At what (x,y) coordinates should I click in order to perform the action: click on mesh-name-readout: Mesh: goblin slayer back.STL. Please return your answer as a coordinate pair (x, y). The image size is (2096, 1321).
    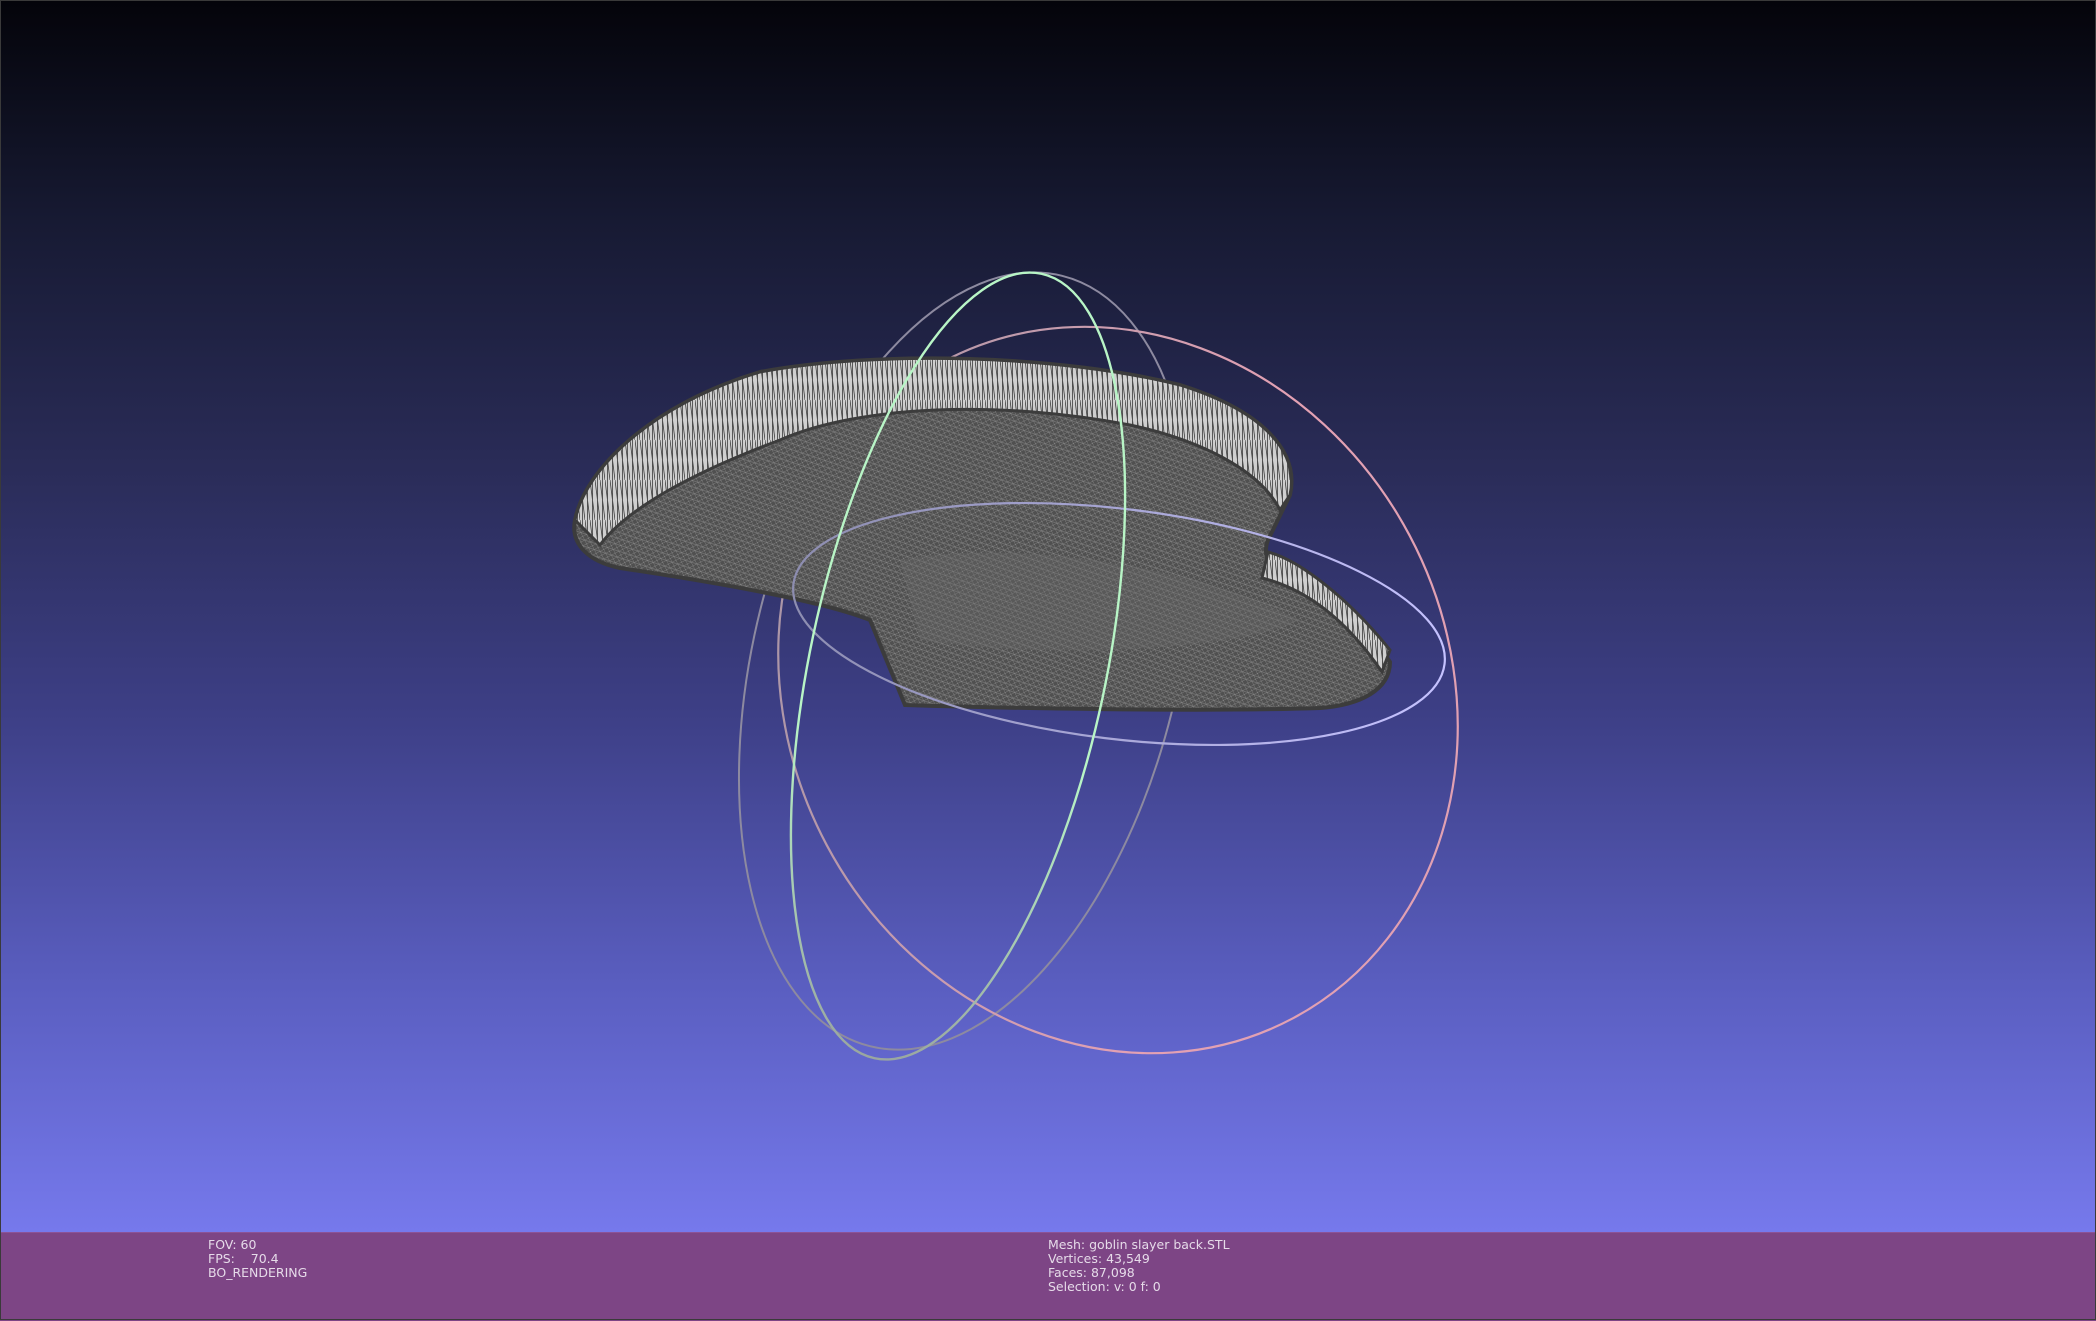
    Looking at the image, I should click on (1139, 1245).